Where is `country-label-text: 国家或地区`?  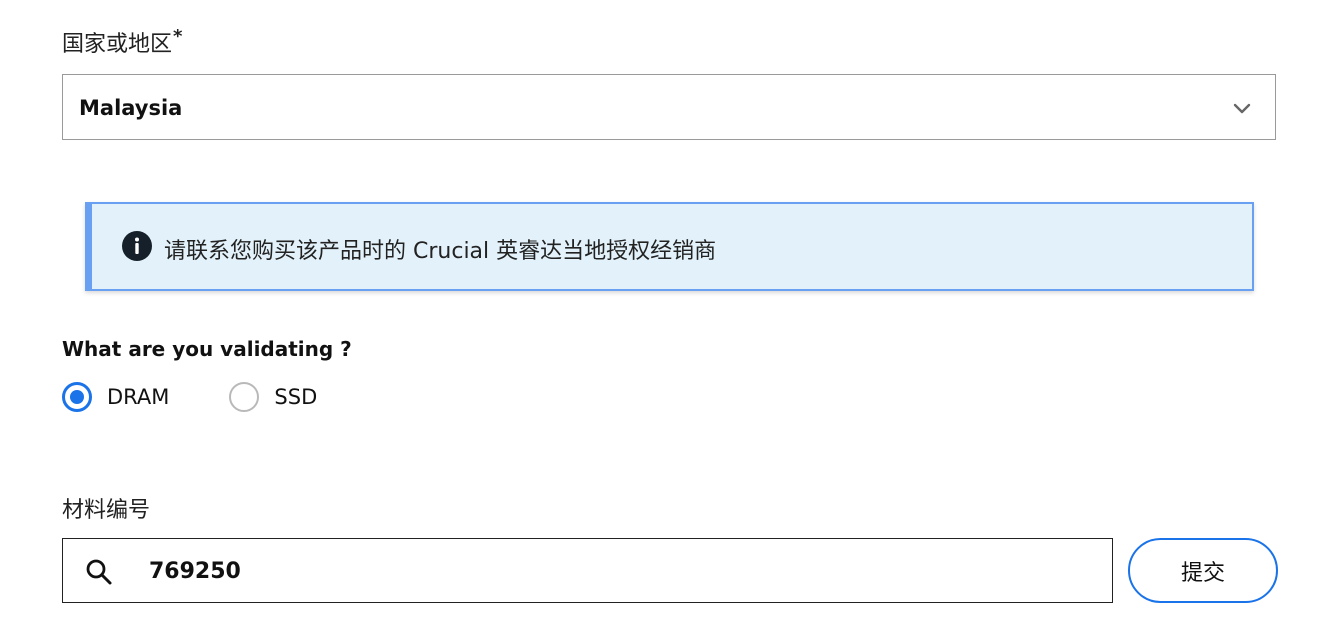
country-label-text: 国家或地区 is located at coordinates (117, 44).